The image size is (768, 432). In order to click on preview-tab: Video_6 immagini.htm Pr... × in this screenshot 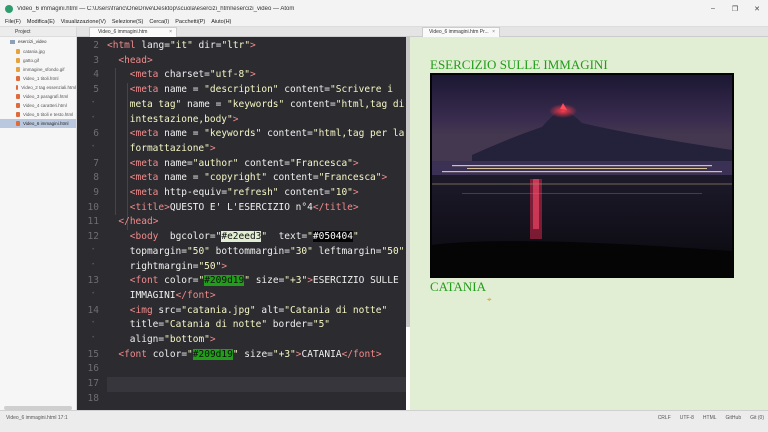, I will do `click(461, 32)`.